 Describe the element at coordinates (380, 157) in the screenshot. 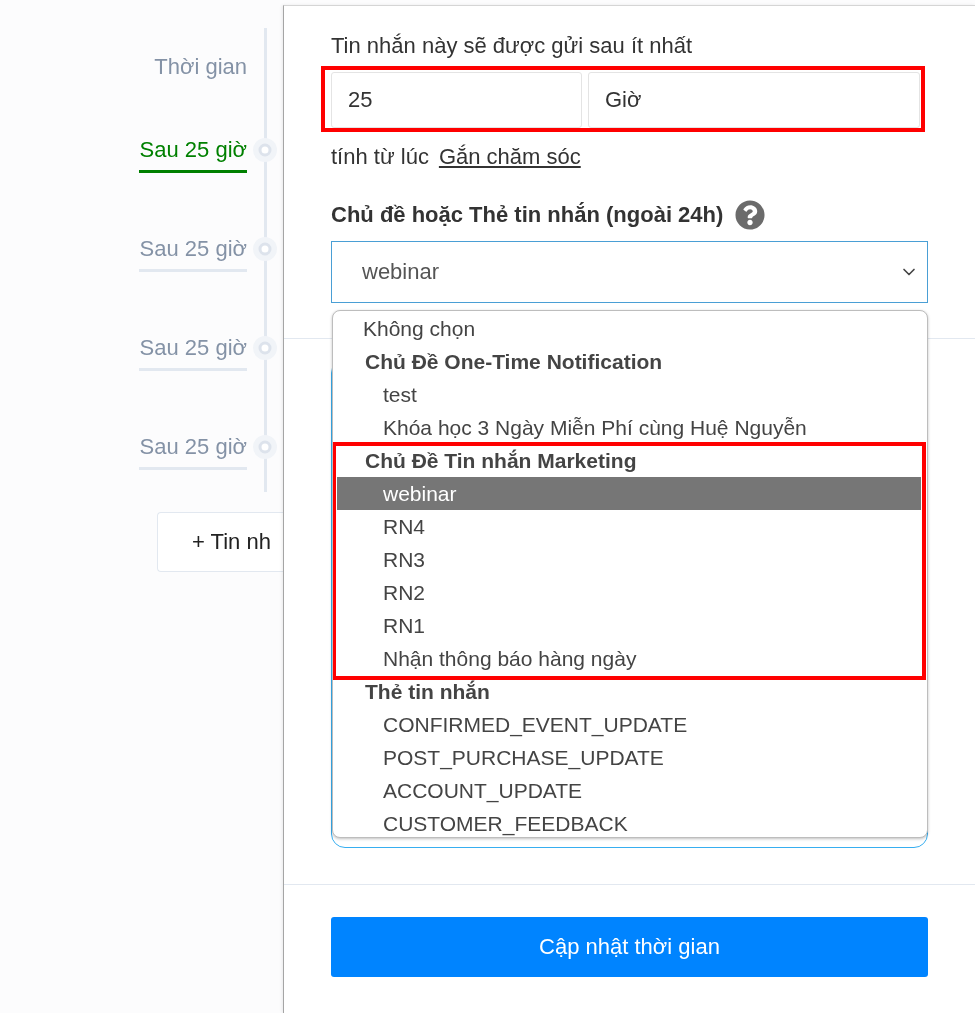

I see `since-label: tính từ lúc` at that location.